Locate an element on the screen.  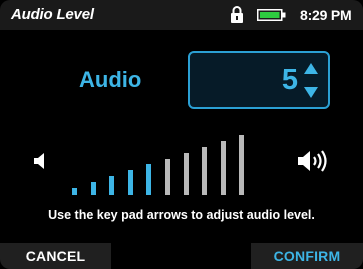
cancel-button: CANCEL is located at coordinates (55, 256).